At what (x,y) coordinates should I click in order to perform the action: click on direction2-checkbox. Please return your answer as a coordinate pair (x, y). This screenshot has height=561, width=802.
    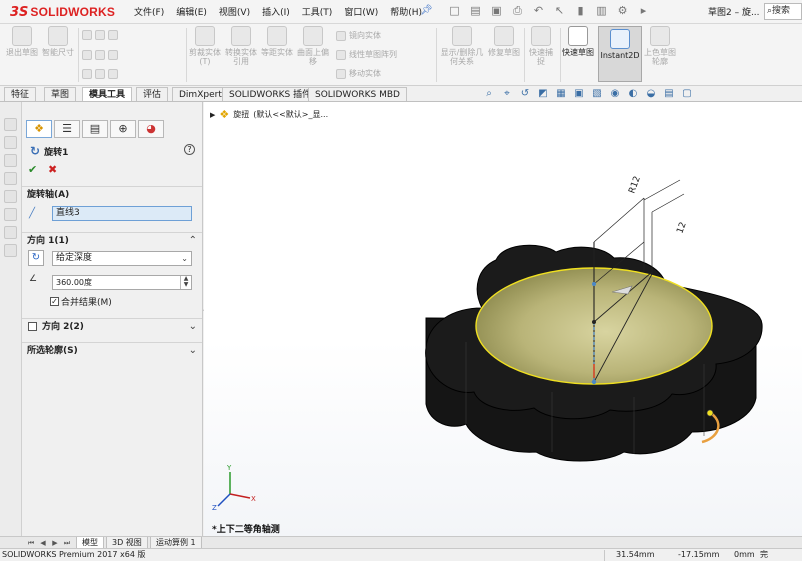
    Looking at the image, I should click on (32, 326).